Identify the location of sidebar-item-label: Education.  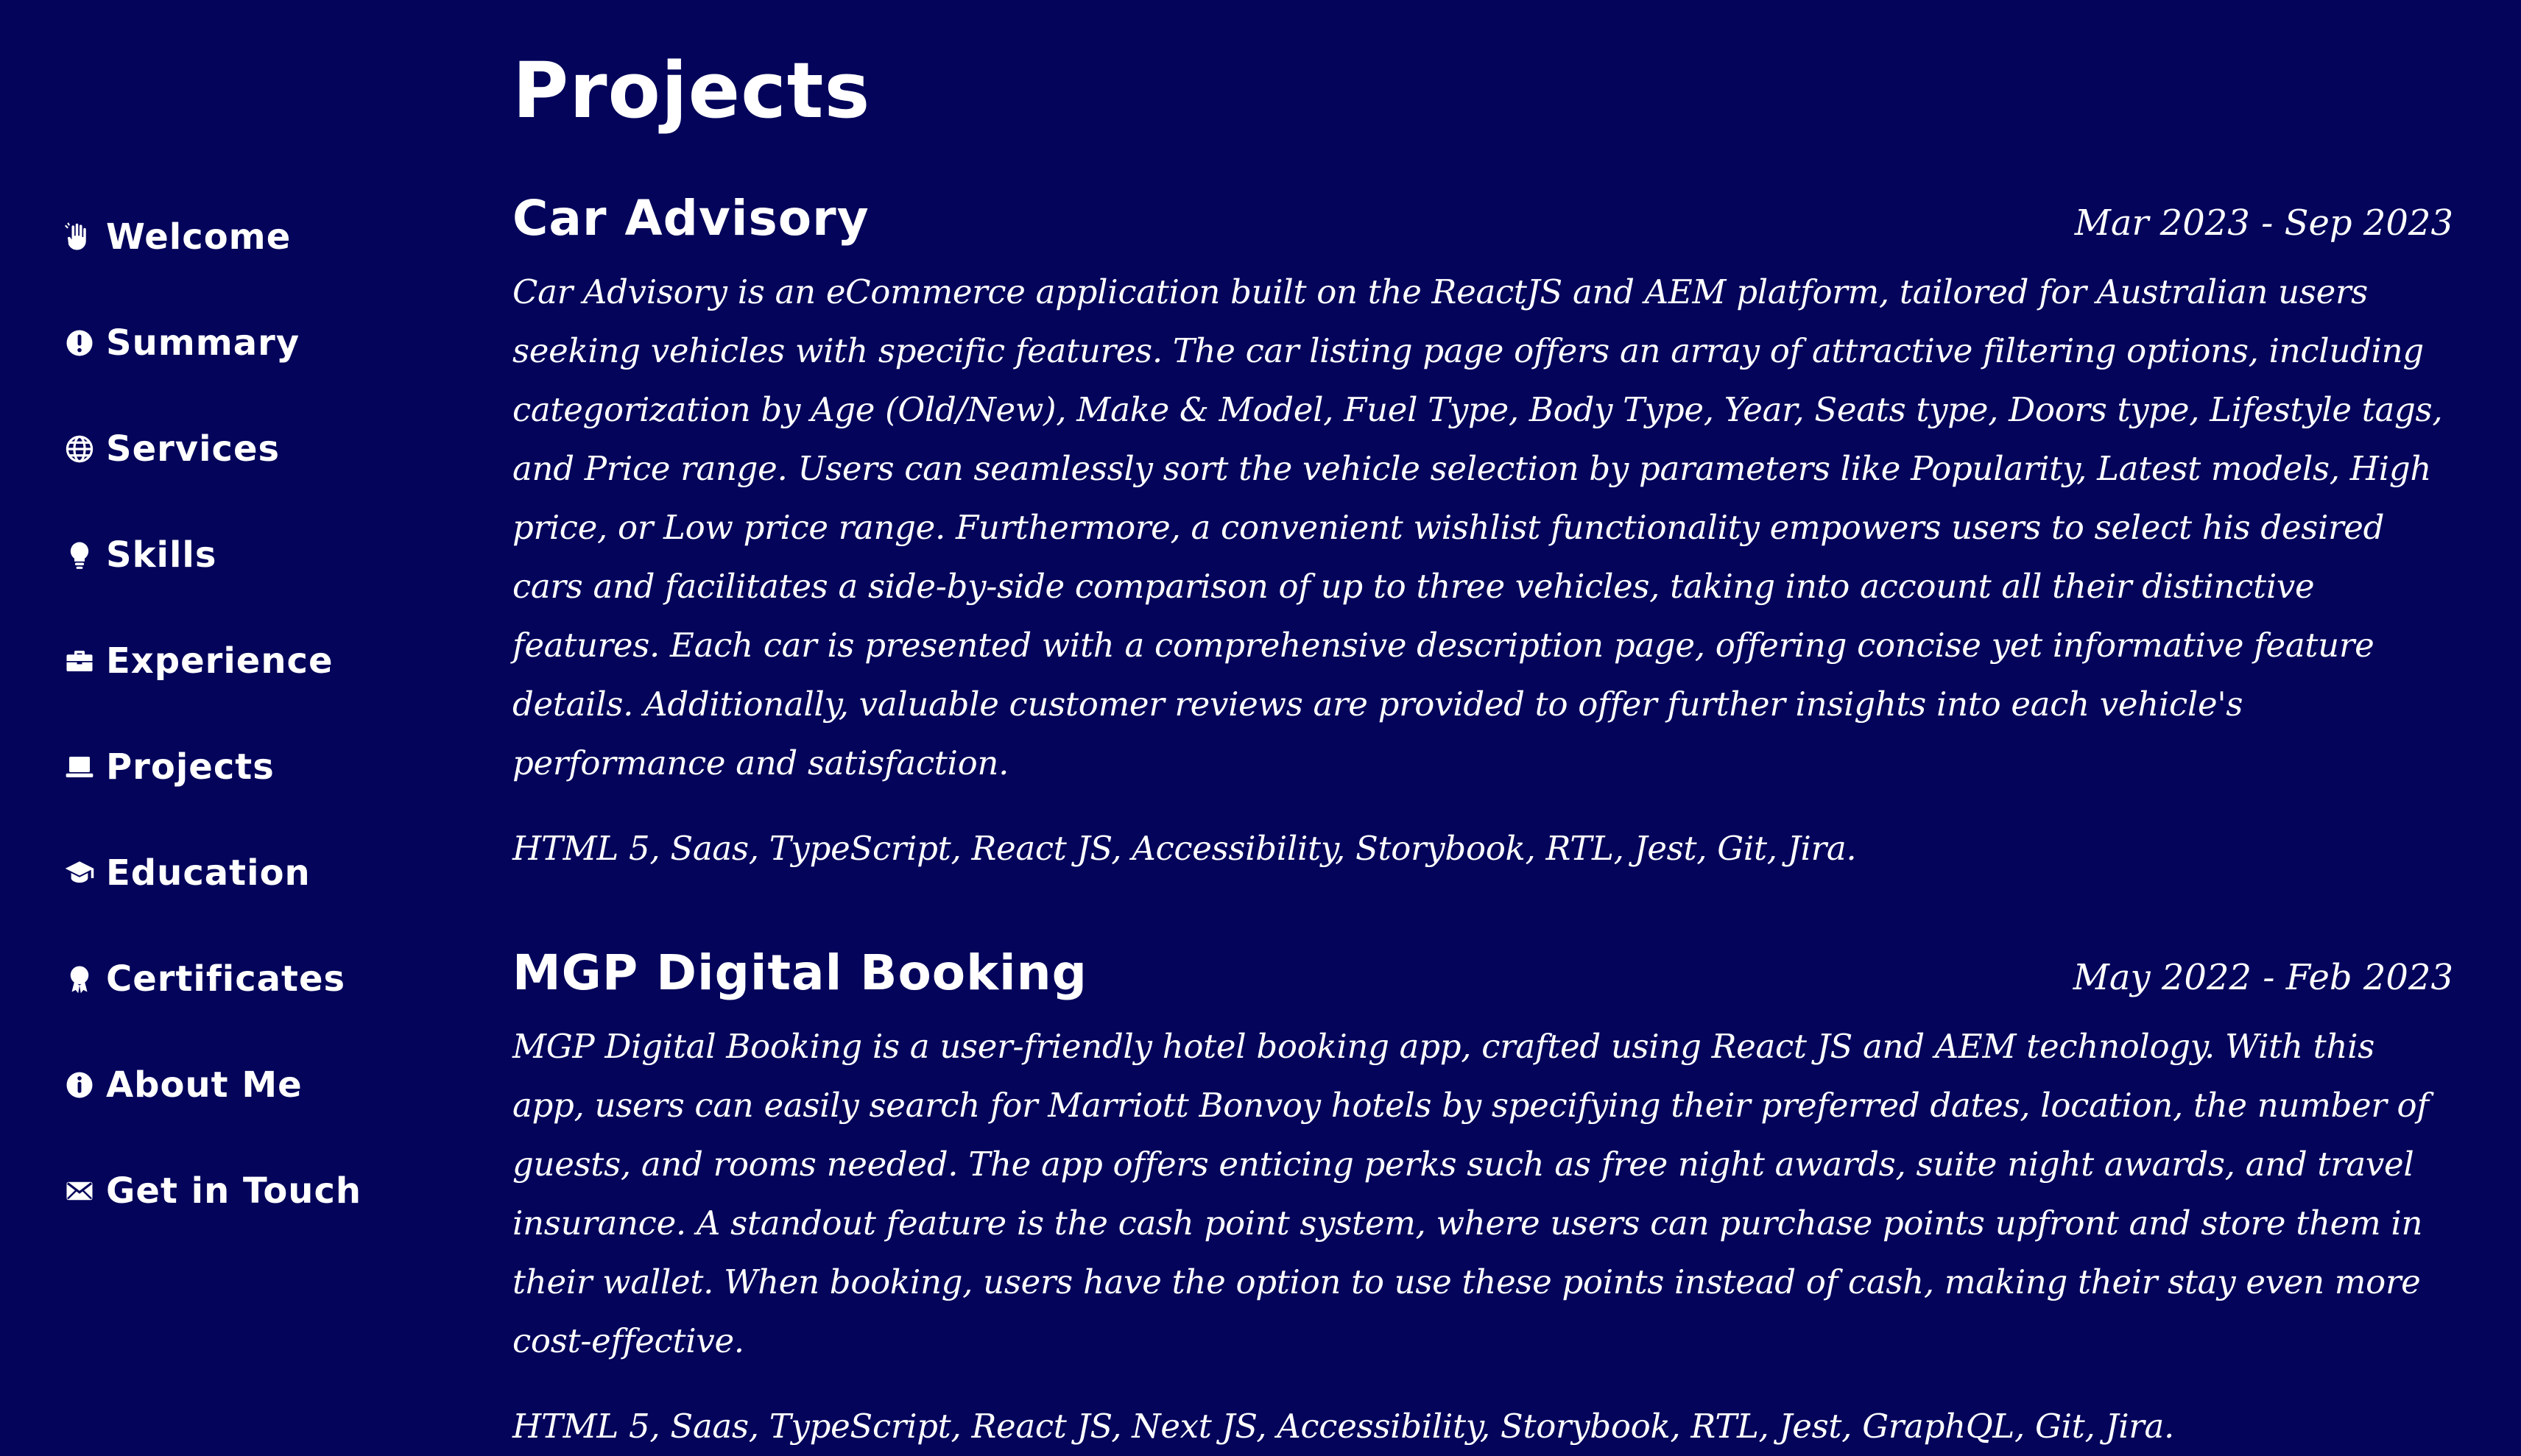
(208, 873).